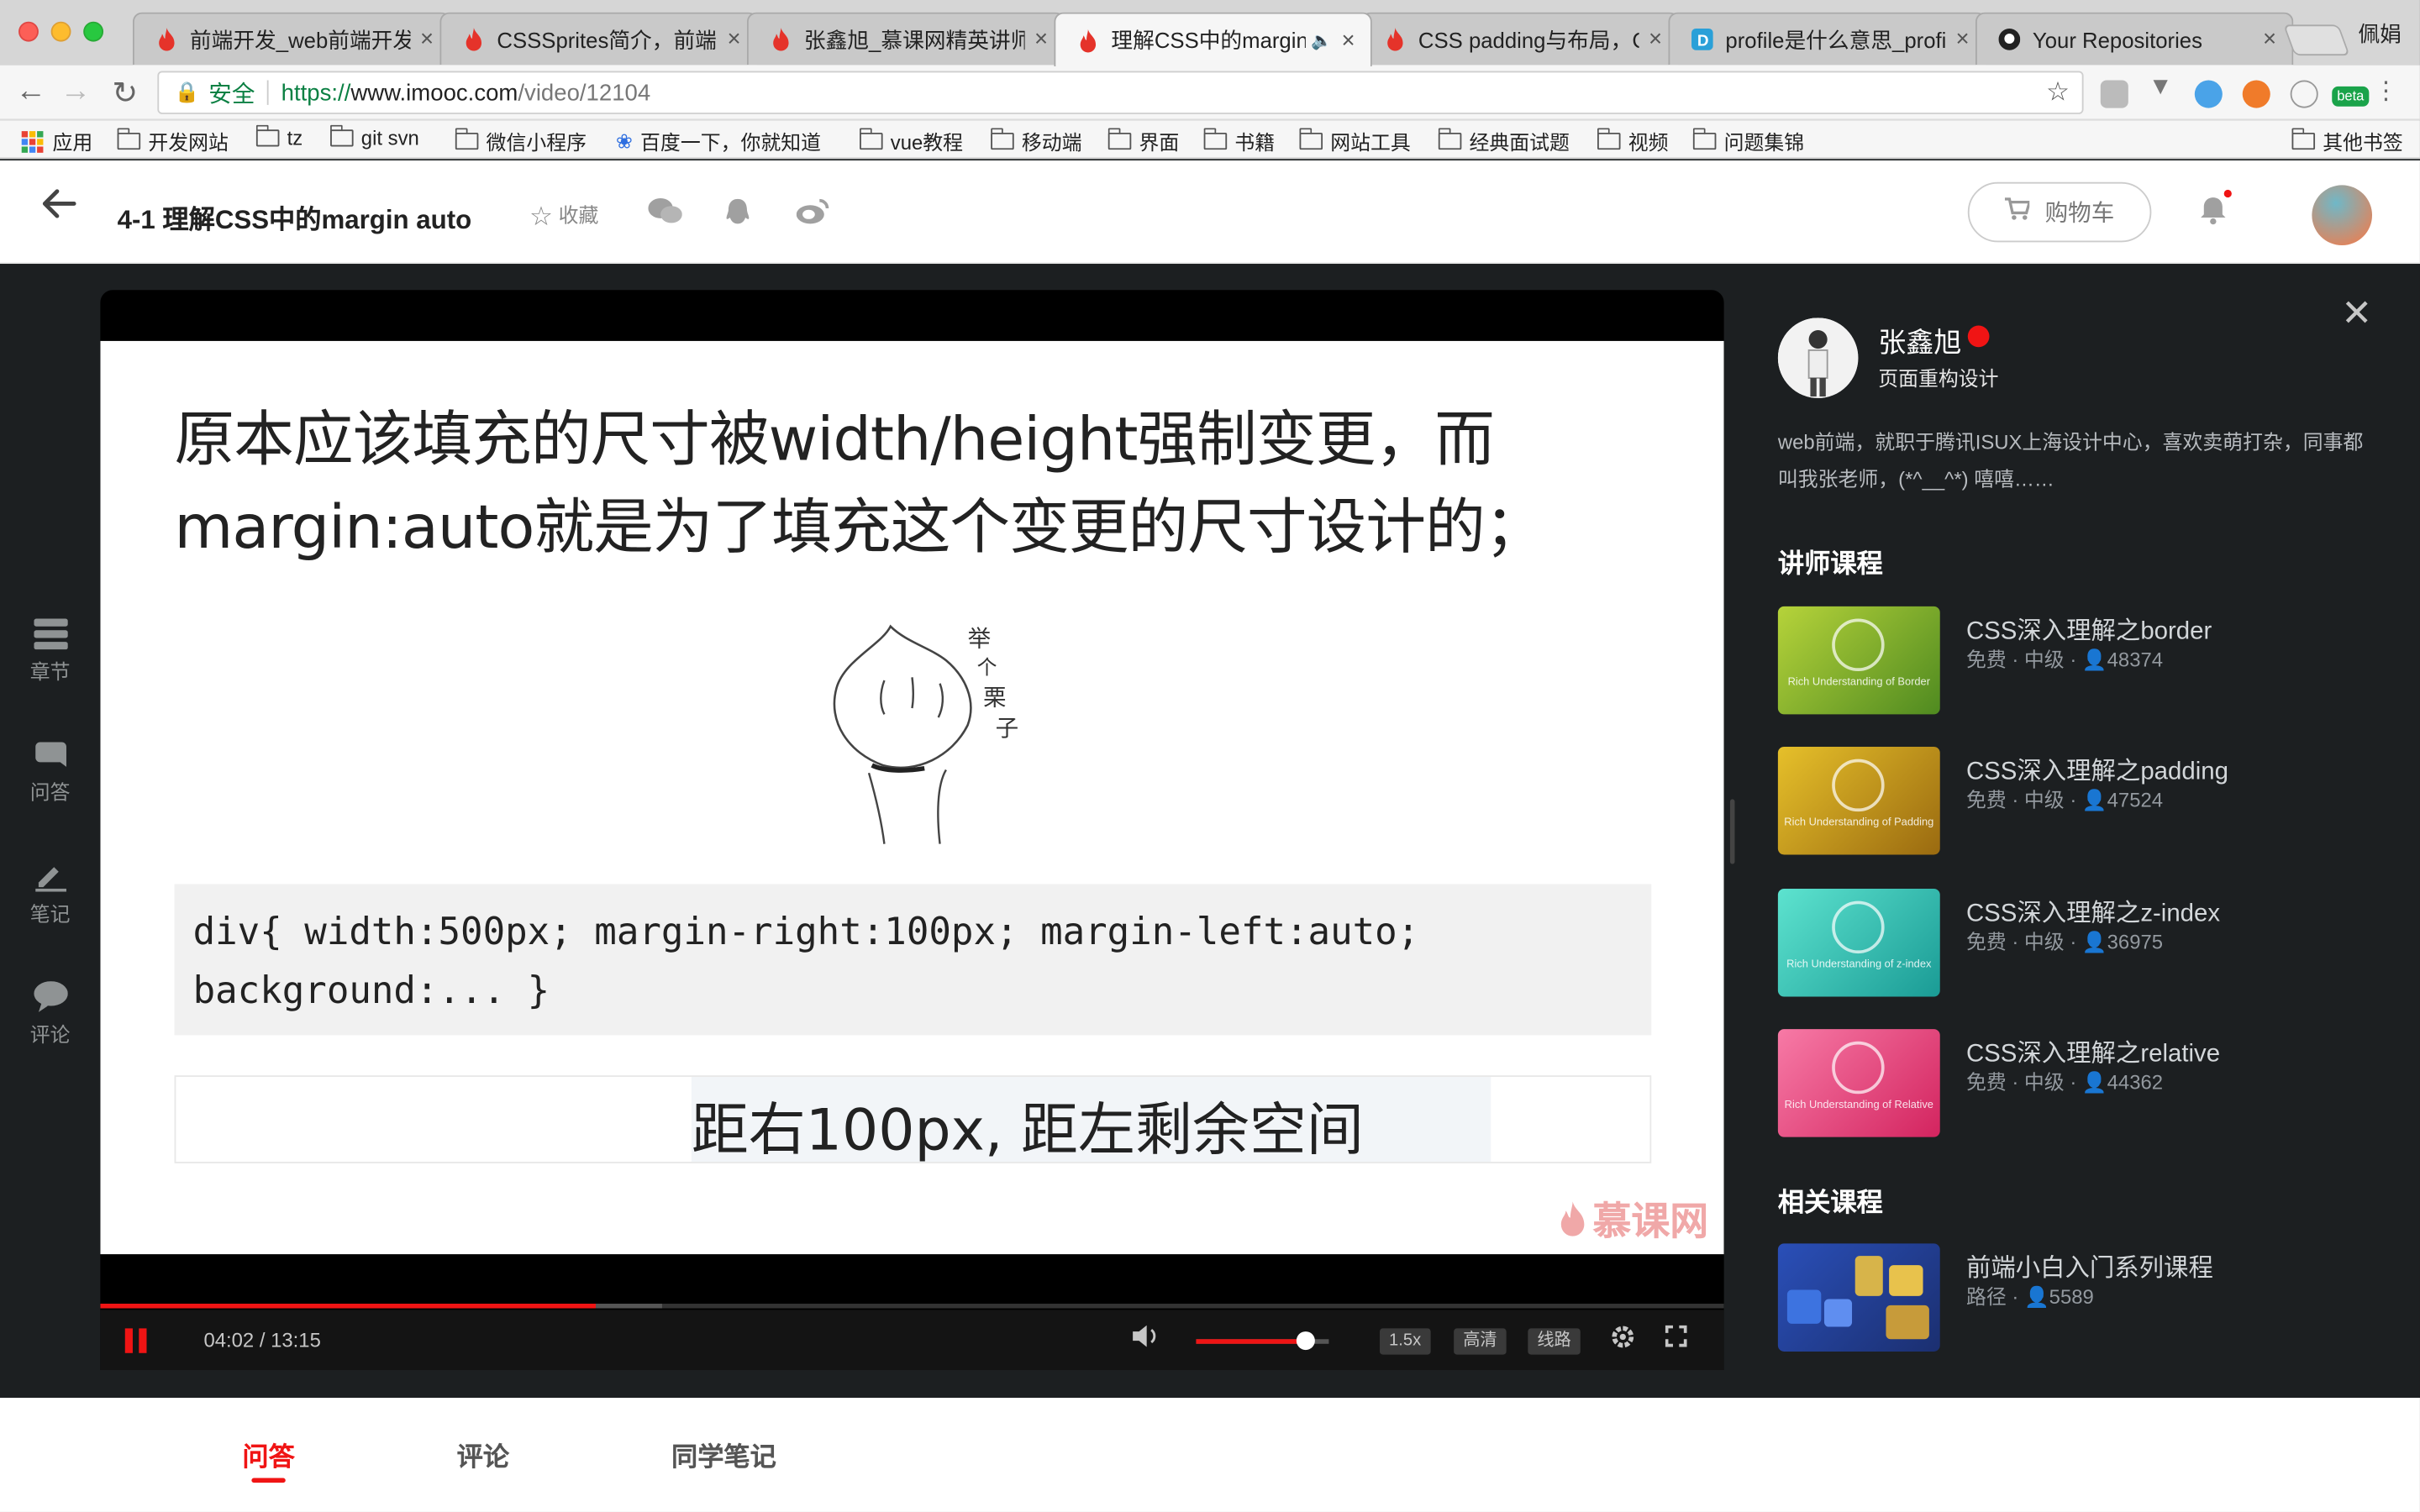  Describe the element at coordinates (1354, 141) in the screenshot. I see `bookmark-folder: 网站工具` at that location.